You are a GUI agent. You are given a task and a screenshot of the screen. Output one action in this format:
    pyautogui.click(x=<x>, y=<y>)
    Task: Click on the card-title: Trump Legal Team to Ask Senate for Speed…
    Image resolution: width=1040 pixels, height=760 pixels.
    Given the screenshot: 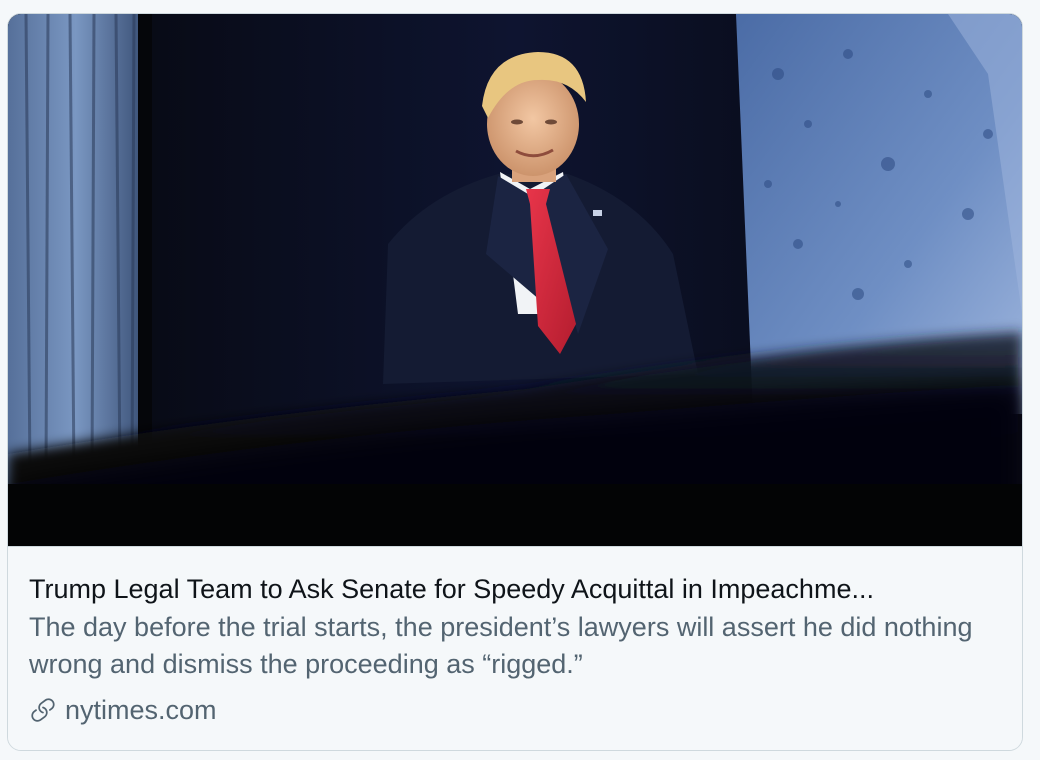 What is the action you would take?
    pyautogui.click(x=514, y=589)
    